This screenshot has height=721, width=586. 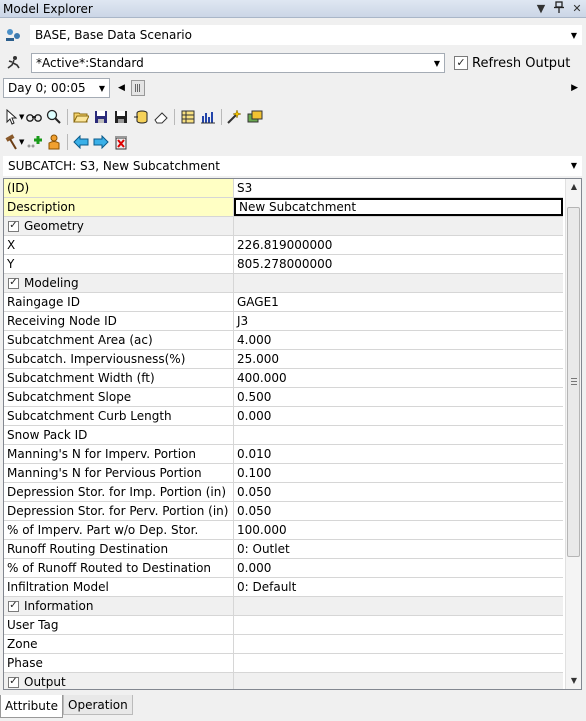 What do you see at coordinates (398, 397) in the screenshot?
I see `property-value: 0.500` at bounding box center [398, 397].